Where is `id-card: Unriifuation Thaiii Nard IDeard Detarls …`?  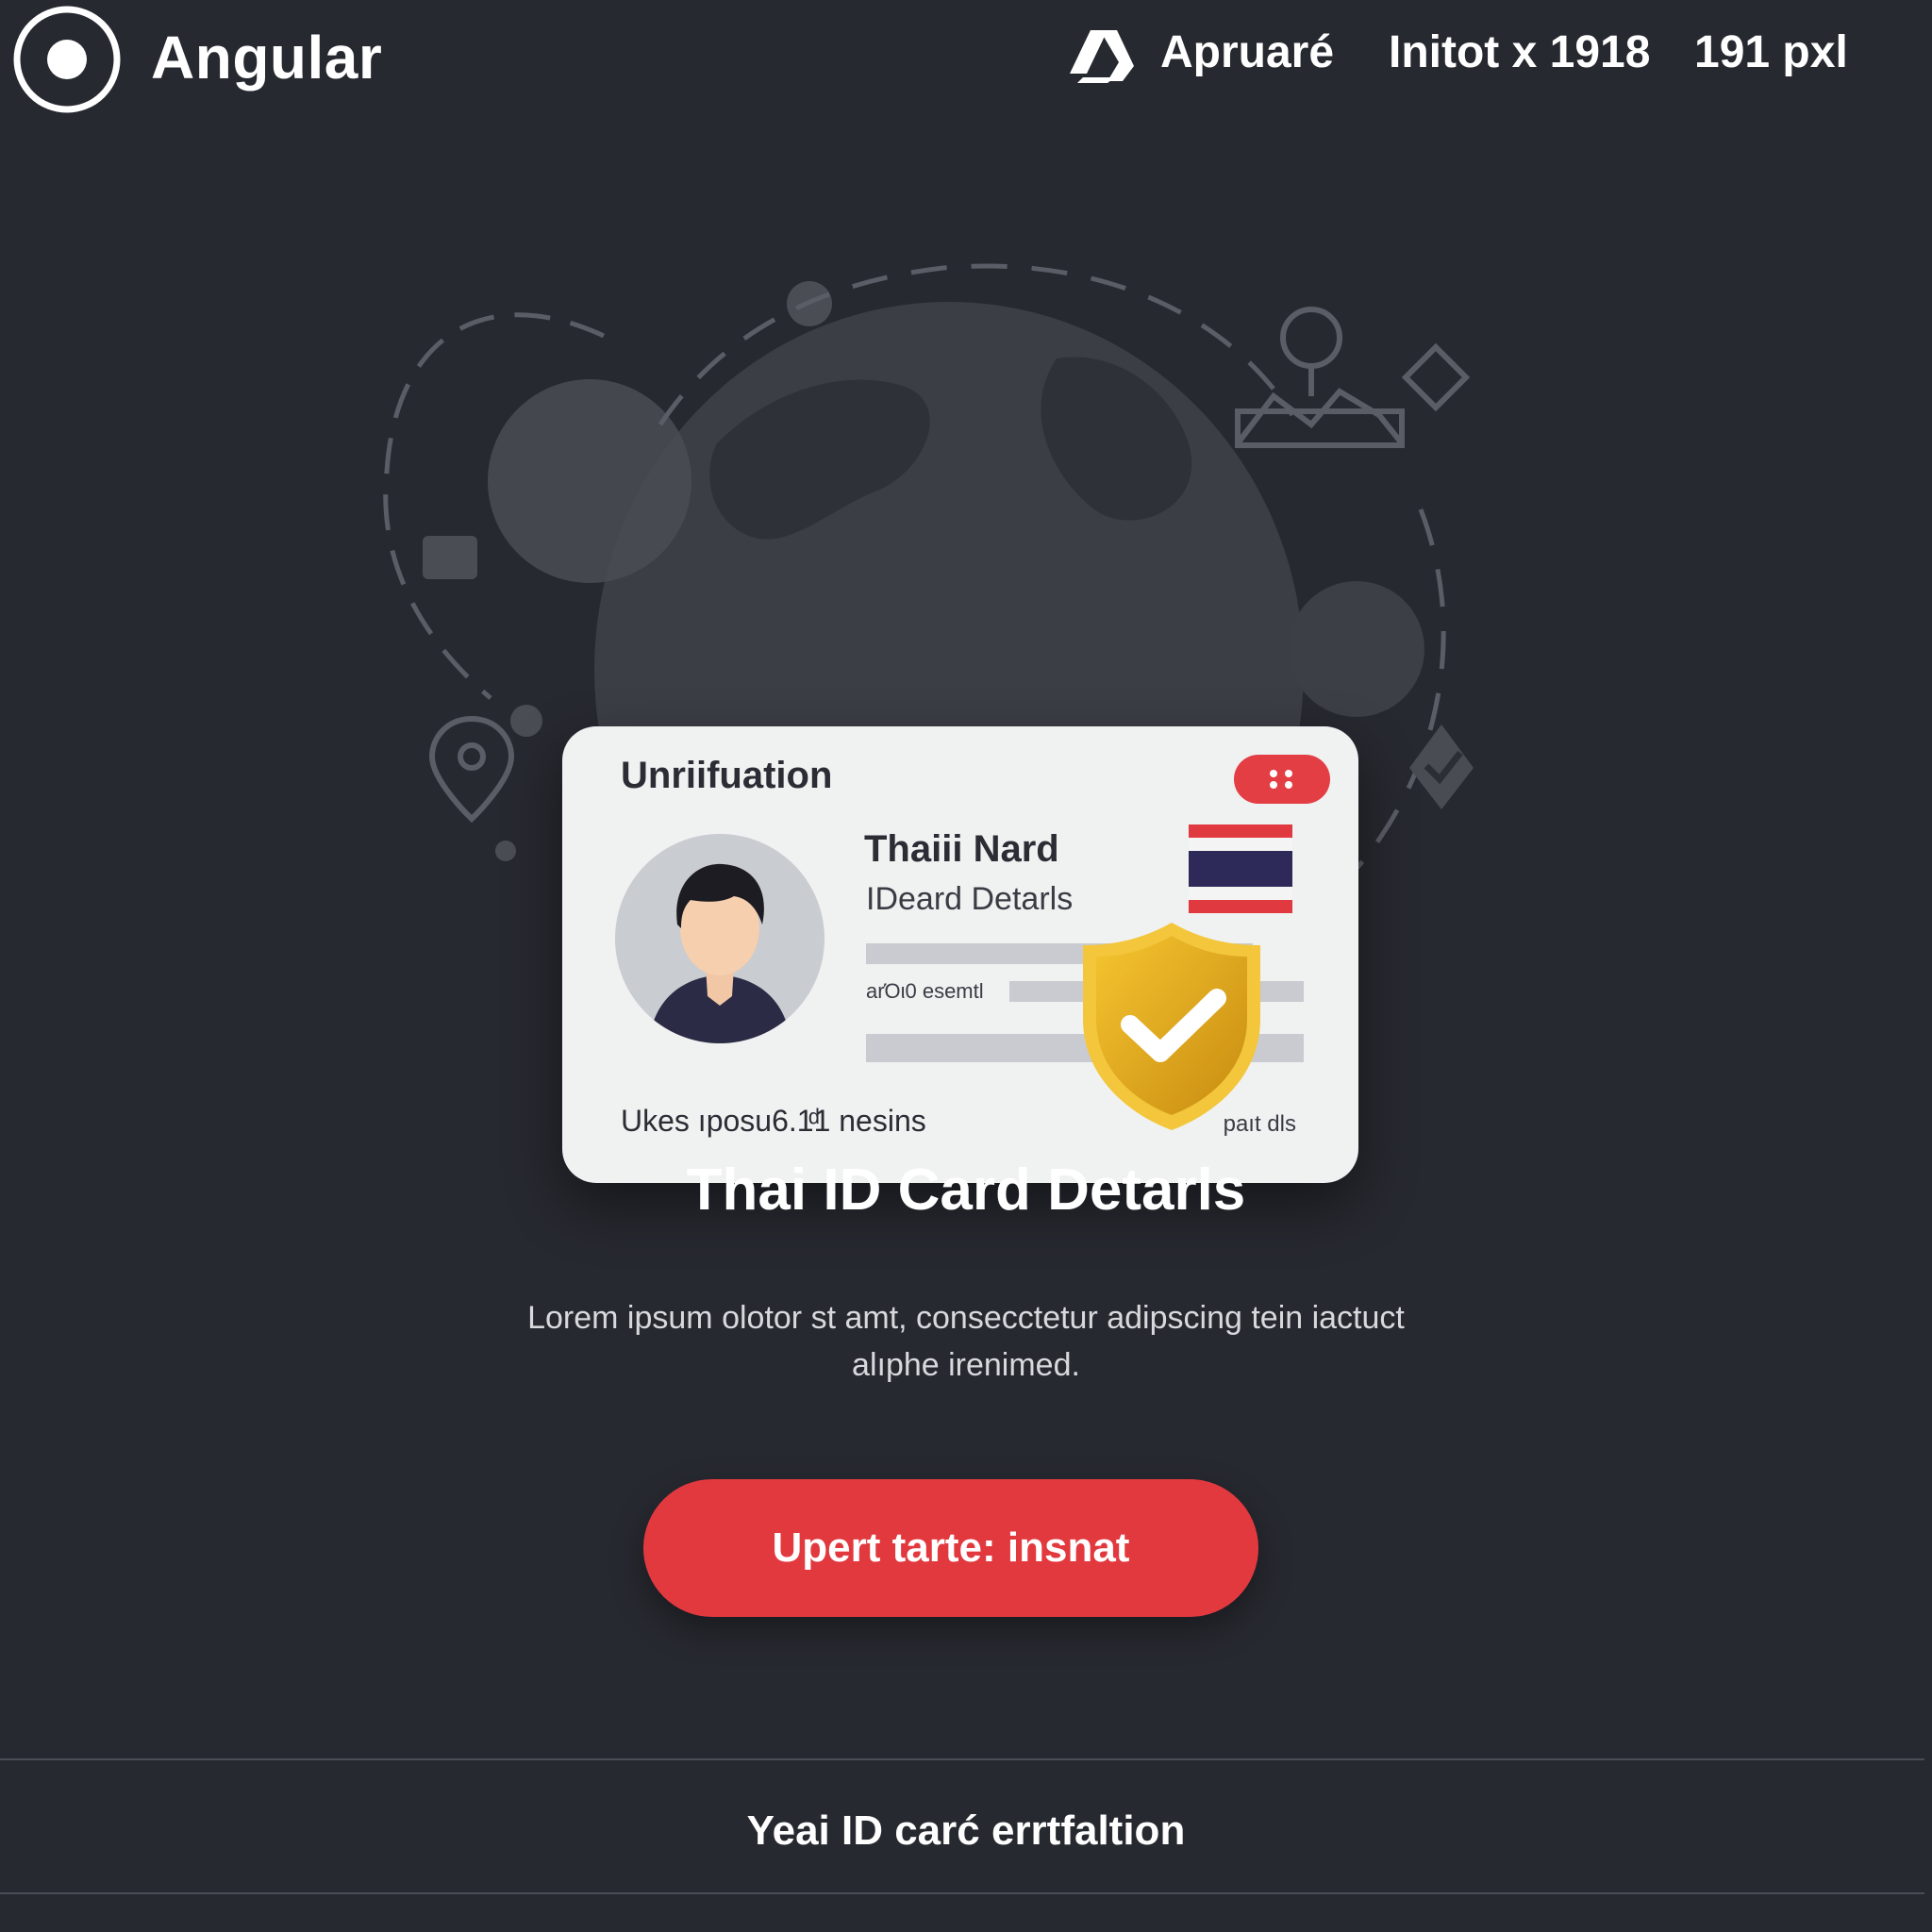
id-card: Unriifuation Thaiii Nard IDeard Detarls … is located at coordinates (960, 954).